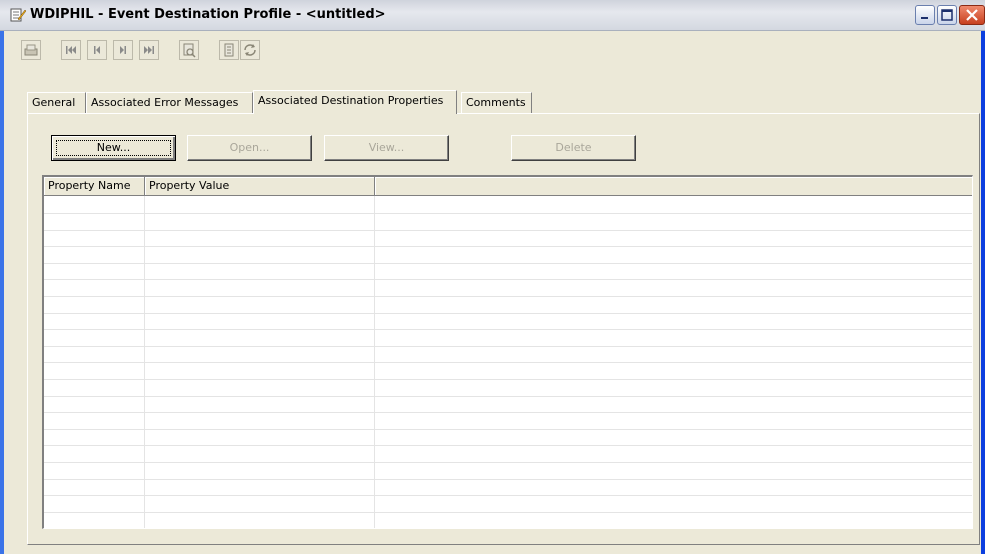 The width and height of the screenshot is (985, 554). I want to click on maximize-icon, so click(947, 15).